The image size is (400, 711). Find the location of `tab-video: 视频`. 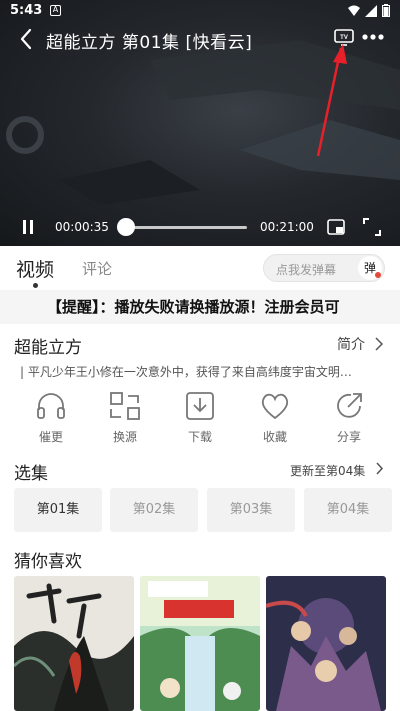

tab-video: 视频 is located at coordinates (35, 268).